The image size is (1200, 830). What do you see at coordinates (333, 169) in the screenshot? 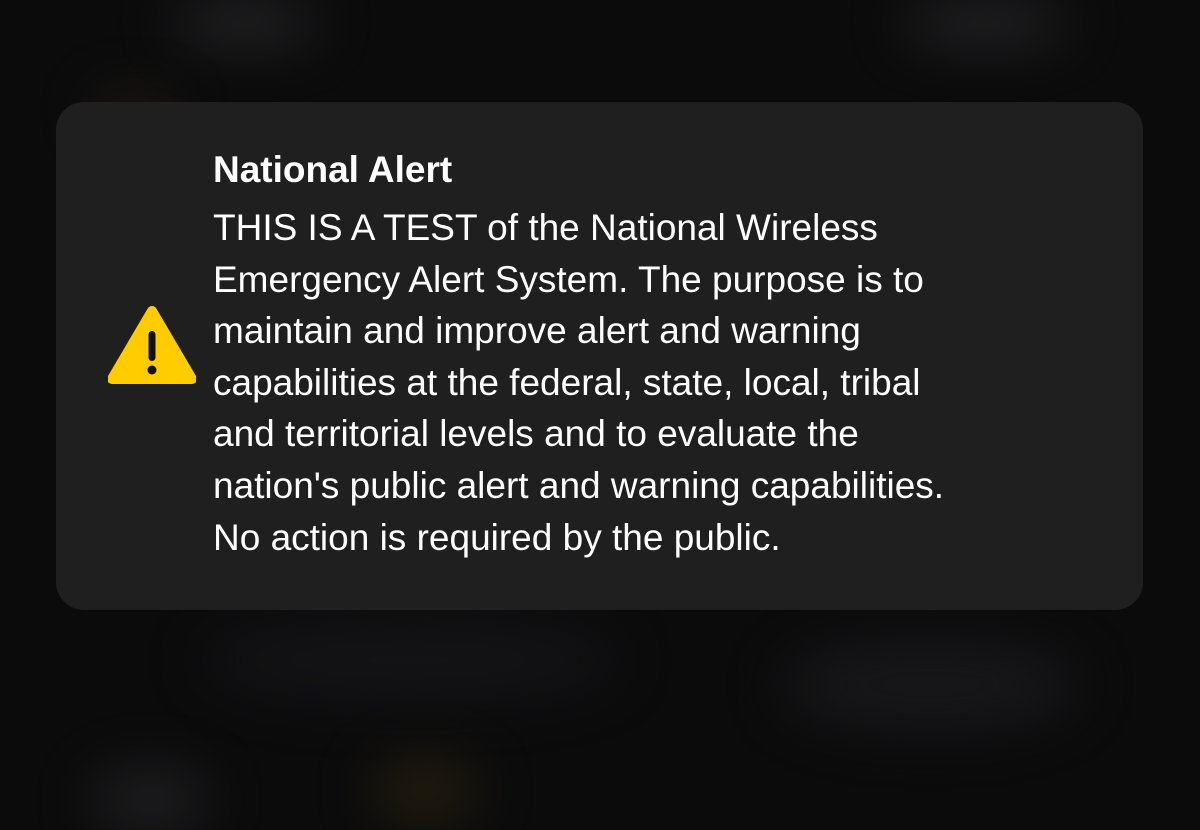
I see `alert-title: National Alert` at bounding box center [333, 169].